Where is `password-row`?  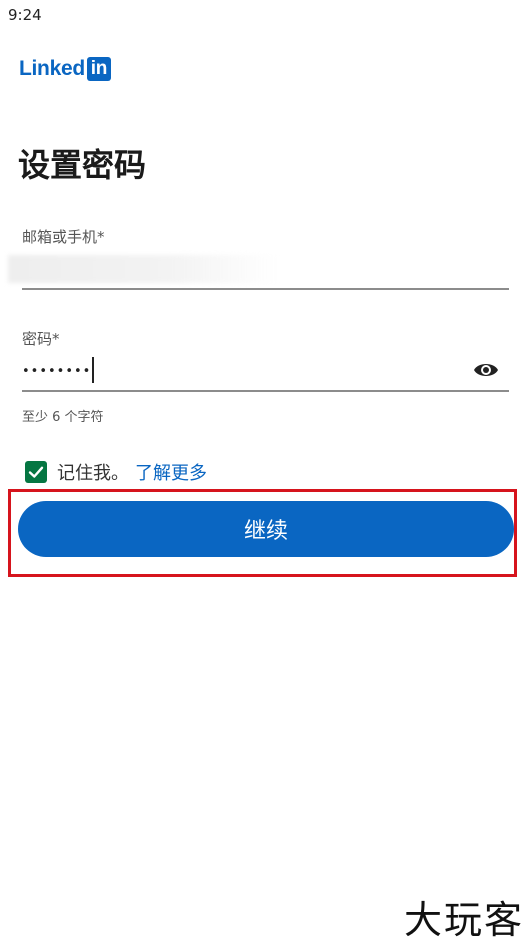
password-row is located at coordinates (265, 372).